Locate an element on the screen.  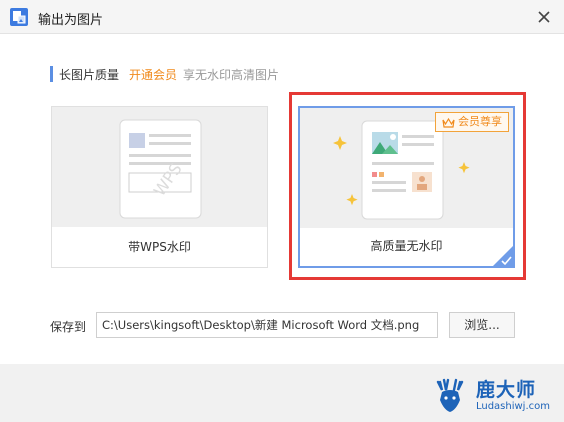
document-watermark-icon: WPS is located at coordinates (160, 169).